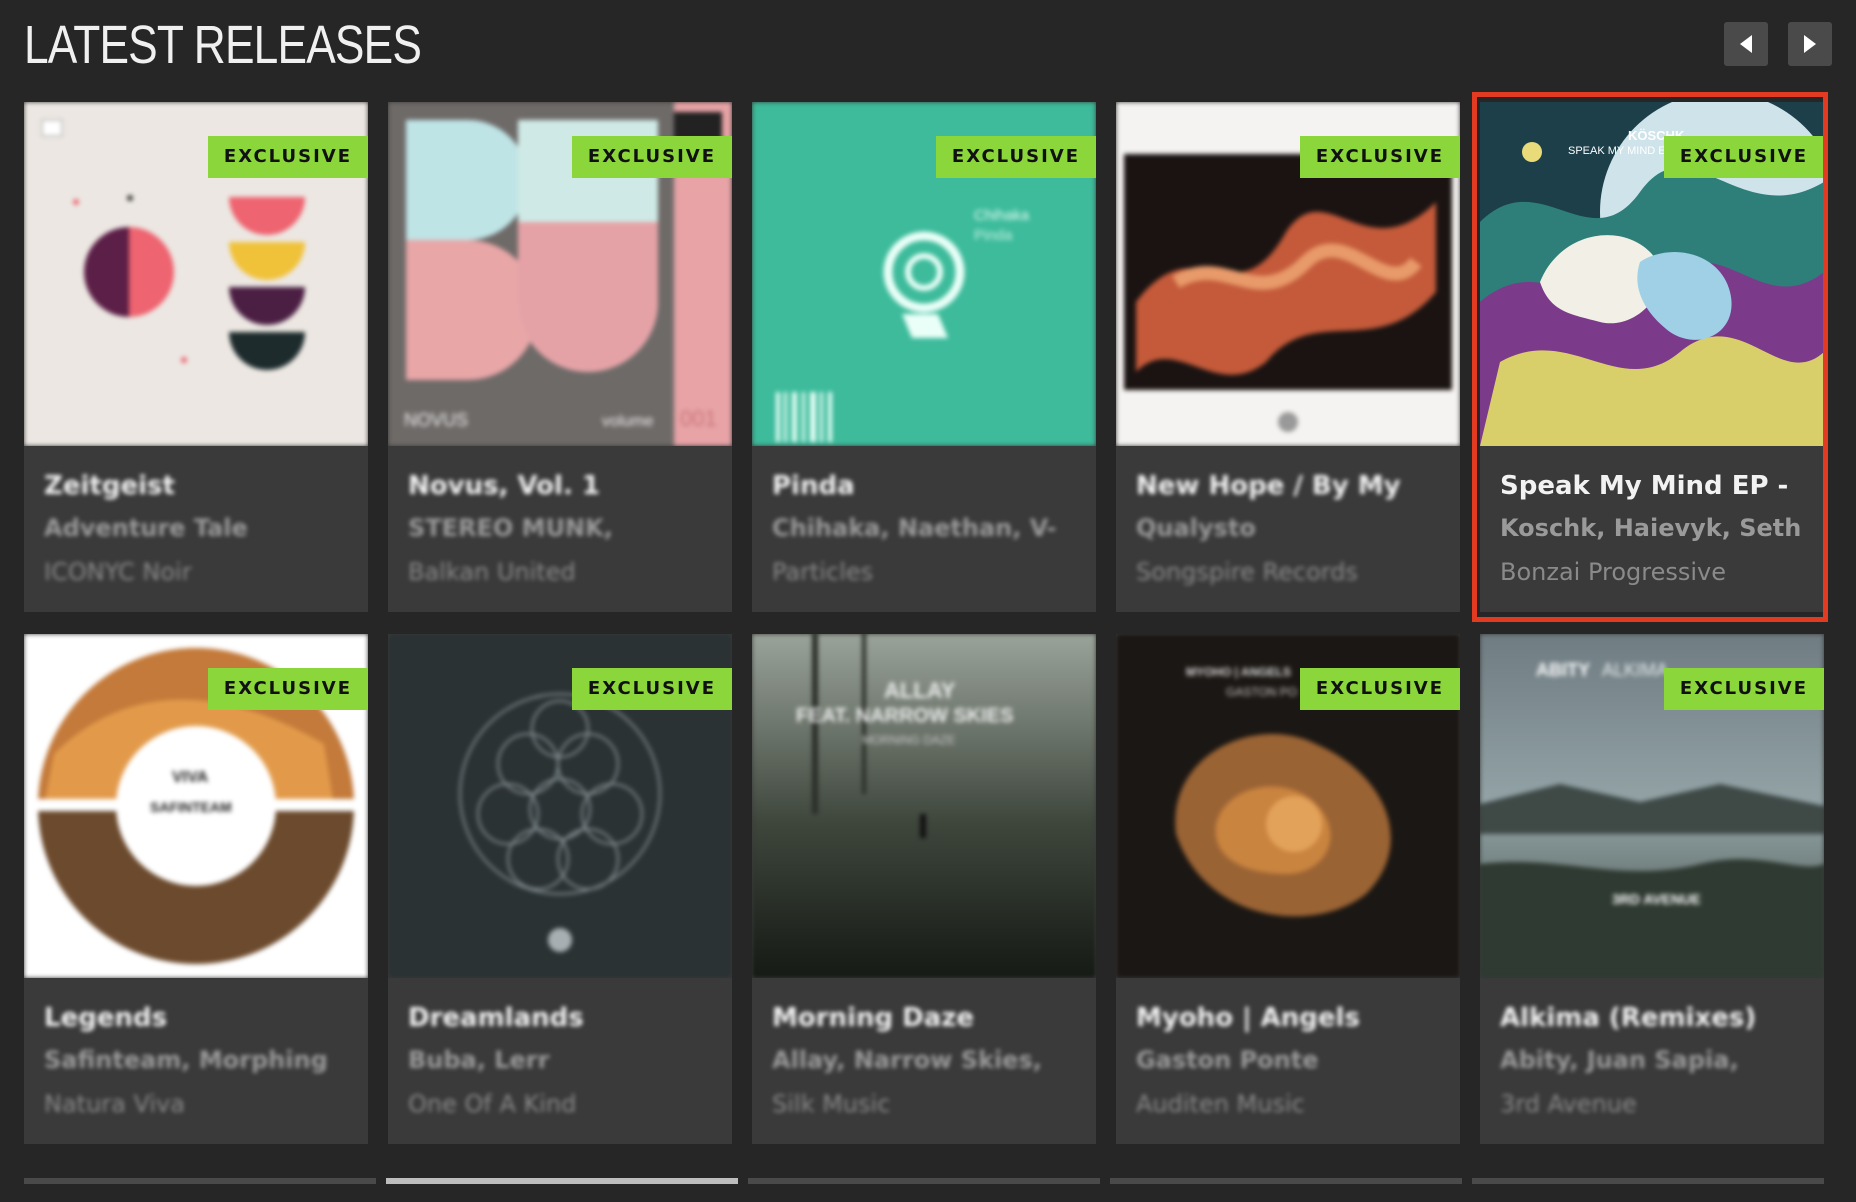  I want to click on release-label: 3rd Avenue, so click(1656, 1104).